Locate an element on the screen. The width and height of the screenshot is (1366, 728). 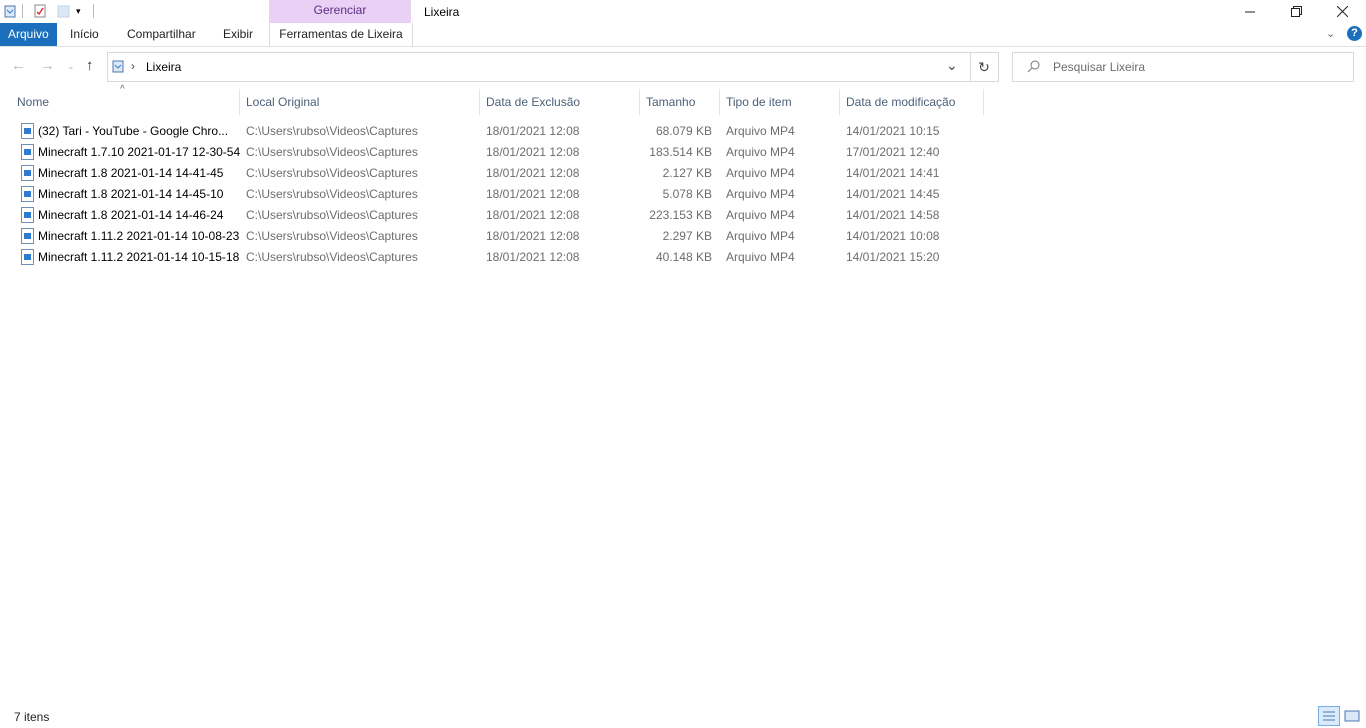
column-header-date-deleted: Data de Exclusão is located at coordinates (533, 102).